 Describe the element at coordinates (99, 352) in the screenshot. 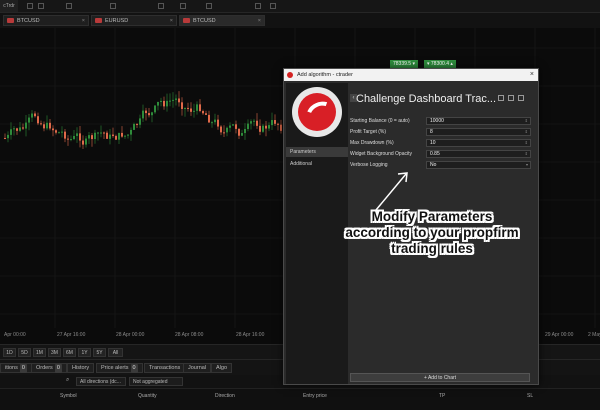

I see `timeframe-5y: 5Y` at that location.